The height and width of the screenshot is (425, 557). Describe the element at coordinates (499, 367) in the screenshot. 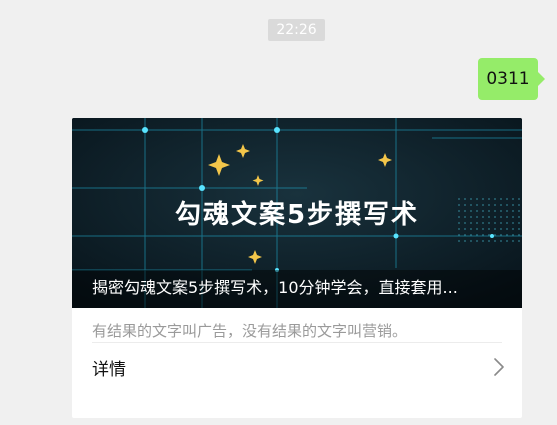

I see `chevron-right-icon` at that location.